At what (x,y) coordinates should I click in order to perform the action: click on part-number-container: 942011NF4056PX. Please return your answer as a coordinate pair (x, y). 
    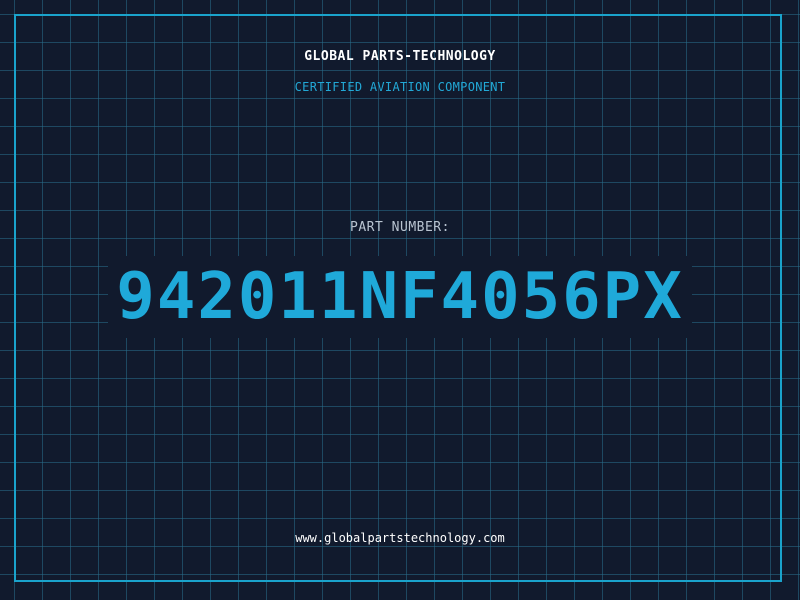
    Looking at the image, I should click on (400, 297).